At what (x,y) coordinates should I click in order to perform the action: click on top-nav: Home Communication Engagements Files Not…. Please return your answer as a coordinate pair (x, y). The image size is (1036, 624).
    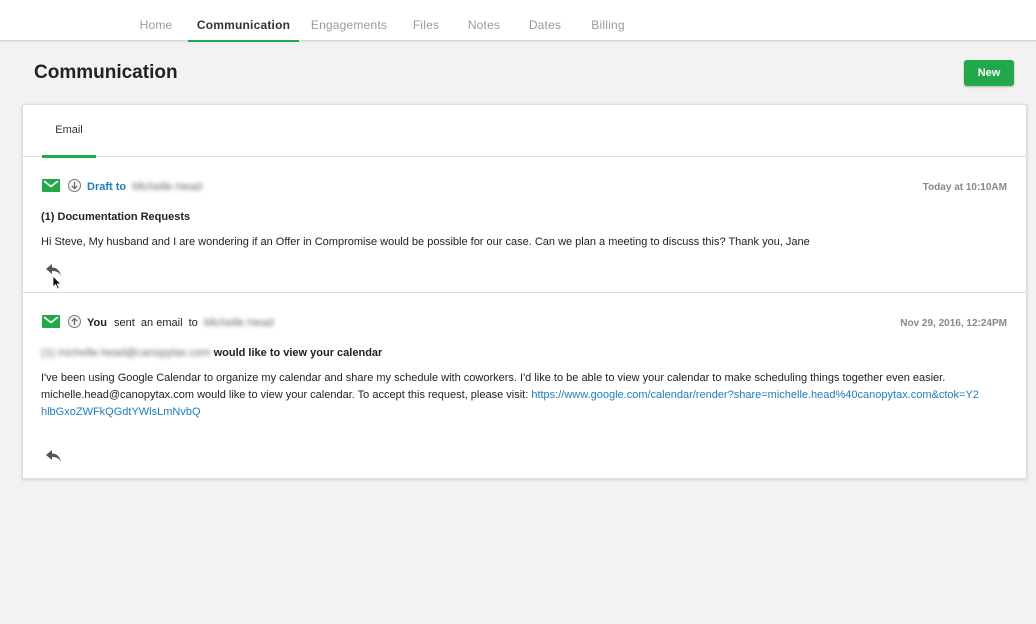
    Looking at the image, I should click on (518, 21).